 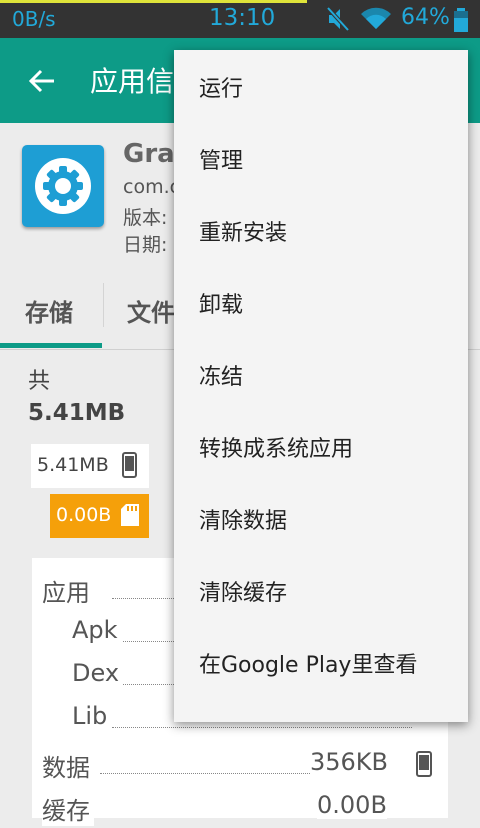 What do you see at coordinates (84, 515) in the screenshot?
I see `sd-storage-value: 0.00B` at bounding box center [84, 515].